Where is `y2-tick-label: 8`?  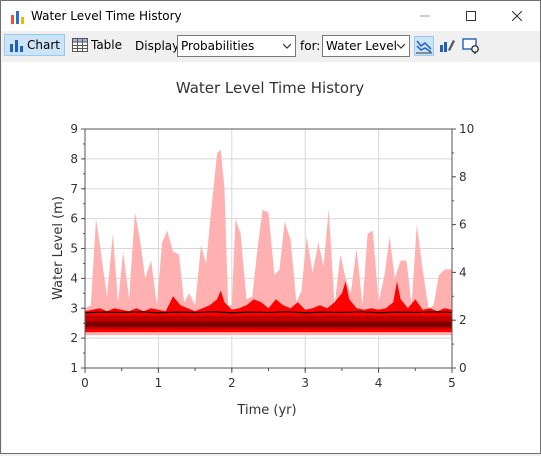 y2-tick-label: 8 is located at coordinates (463, 177).